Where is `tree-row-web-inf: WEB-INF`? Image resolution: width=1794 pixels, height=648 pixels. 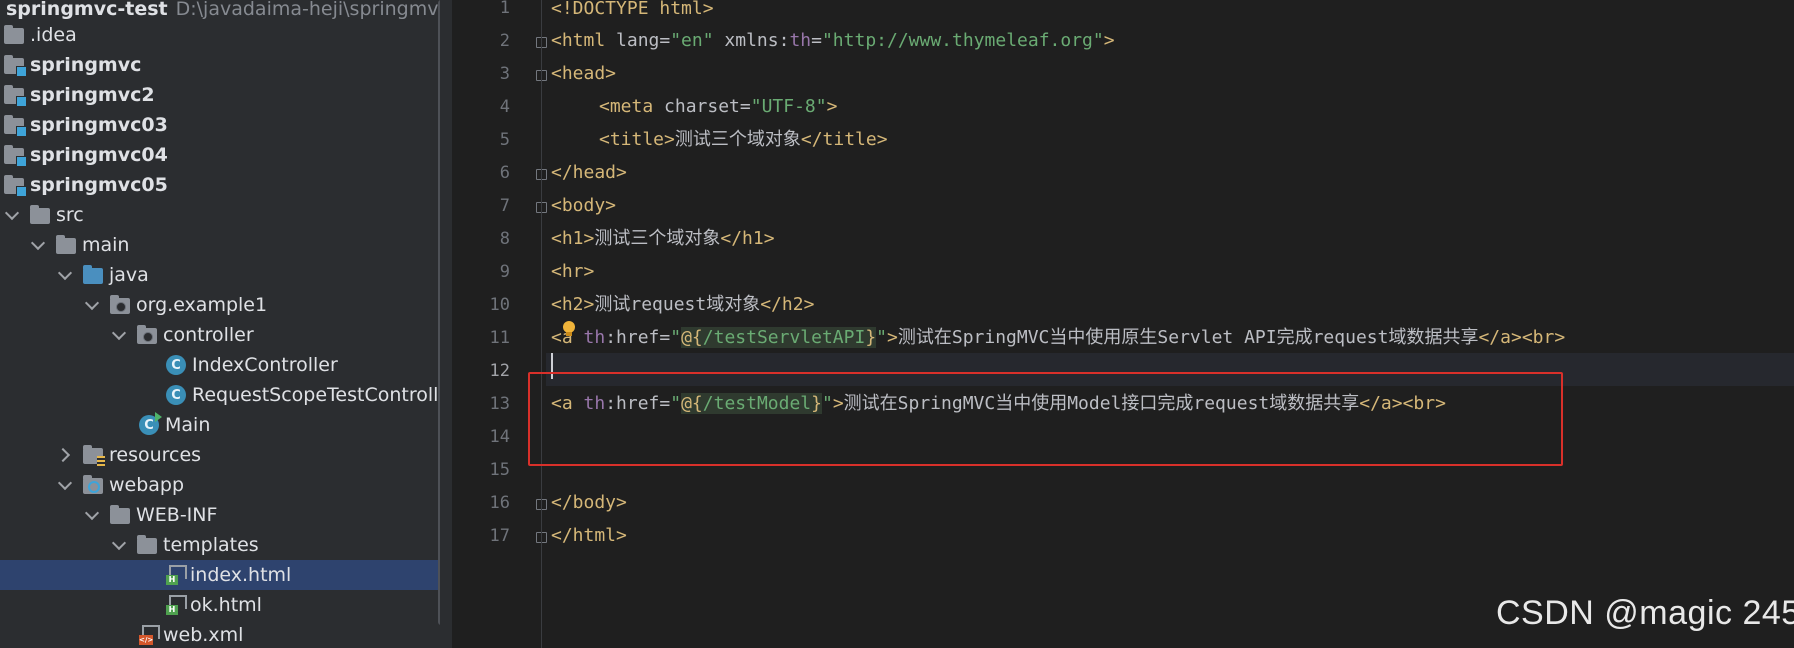 tree-row-web-inf: WEB-INF is located at coordinates (220, 515).